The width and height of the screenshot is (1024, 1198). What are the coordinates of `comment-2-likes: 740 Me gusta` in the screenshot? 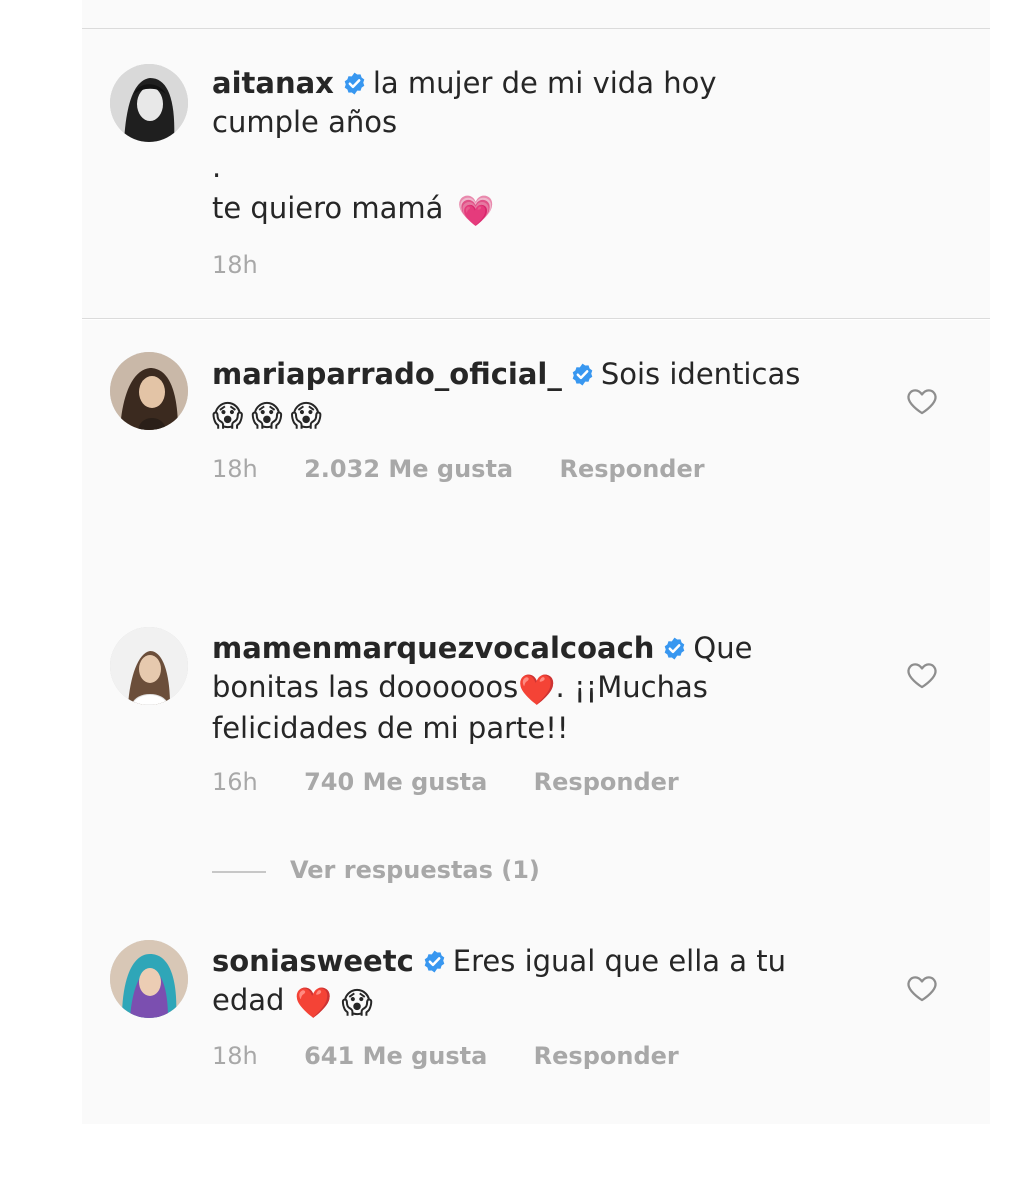 It's located at (395, 782).